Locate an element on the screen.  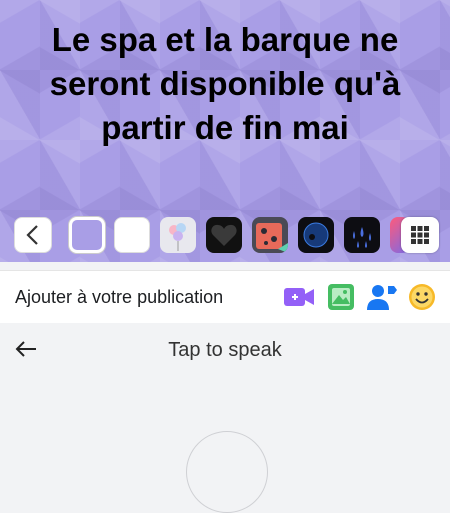
add-to-post-bar: Ajouter à votre publication is located at coordinates (225, 297).